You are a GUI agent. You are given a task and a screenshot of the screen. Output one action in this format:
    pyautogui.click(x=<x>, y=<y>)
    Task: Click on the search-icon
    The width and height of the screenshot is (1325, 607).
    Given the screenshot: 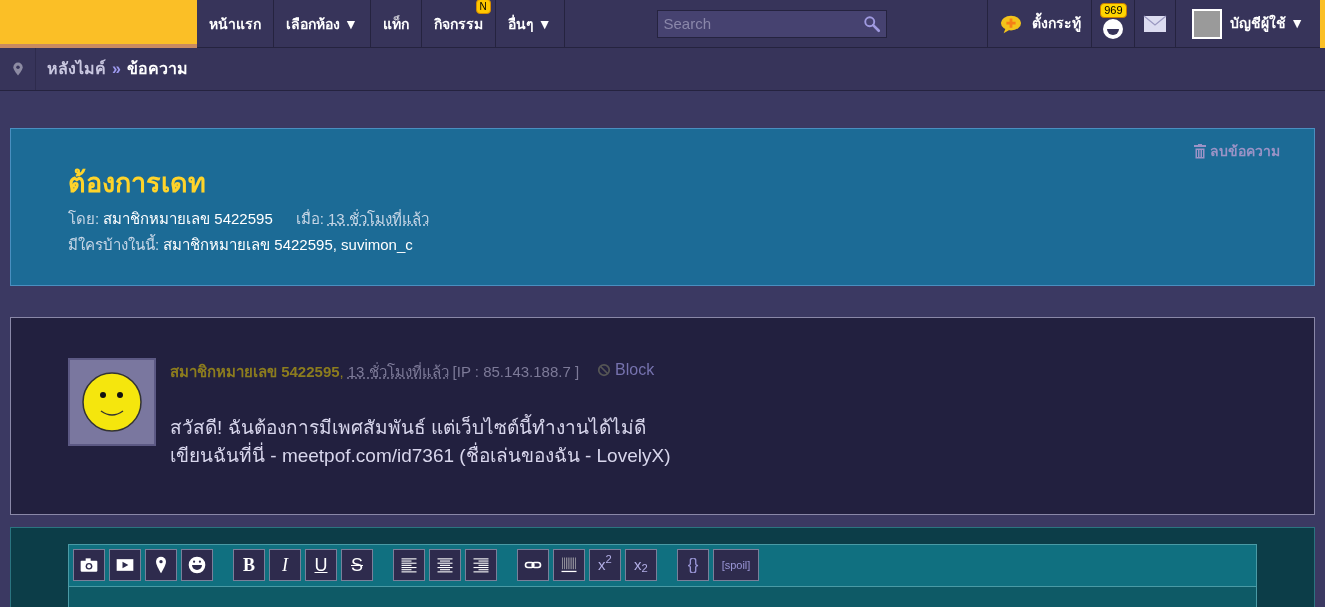 What is the action you would take?
    pyautogui.click(x=871, y=23)
    